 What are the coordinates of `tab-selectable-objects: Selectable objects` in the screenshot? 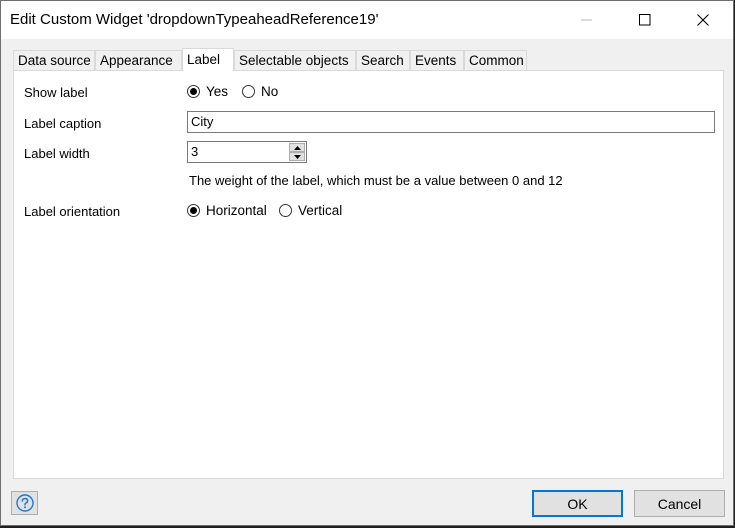 It's located at (295, 60).